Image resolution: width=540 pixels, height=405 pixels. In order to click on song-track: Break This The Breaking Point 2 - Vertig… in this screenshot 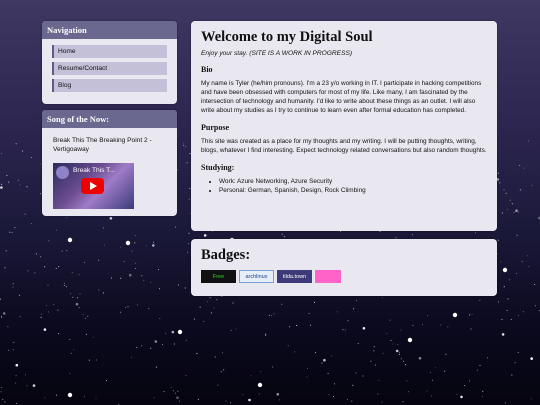, I will do `click(102, 145)`.